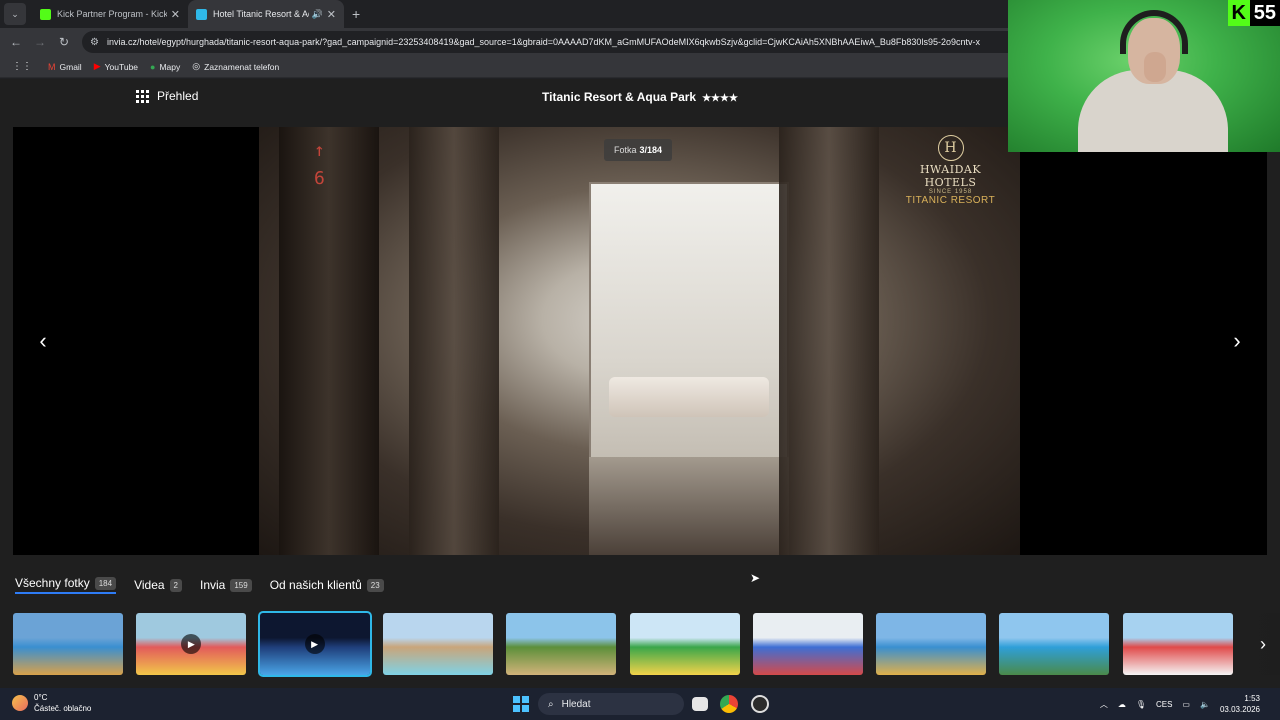 Image resolution: width=1280 pixels, height=720 pixels. I want to click on tab-label: Invia, so click(213, 585).